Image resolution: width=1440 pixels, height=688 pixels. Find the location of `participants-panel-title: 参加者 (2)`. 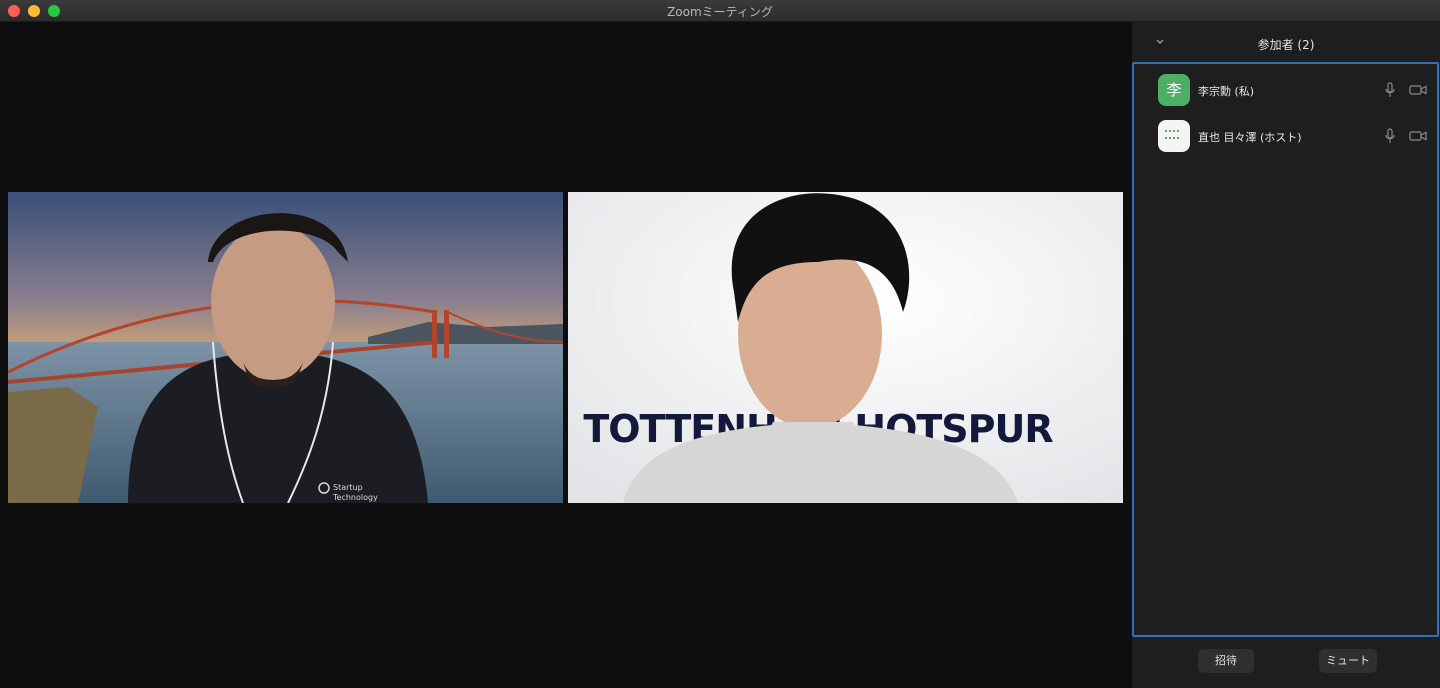

participants-panel-title: 参加者 (2) is located at coordinates (1286, 45).